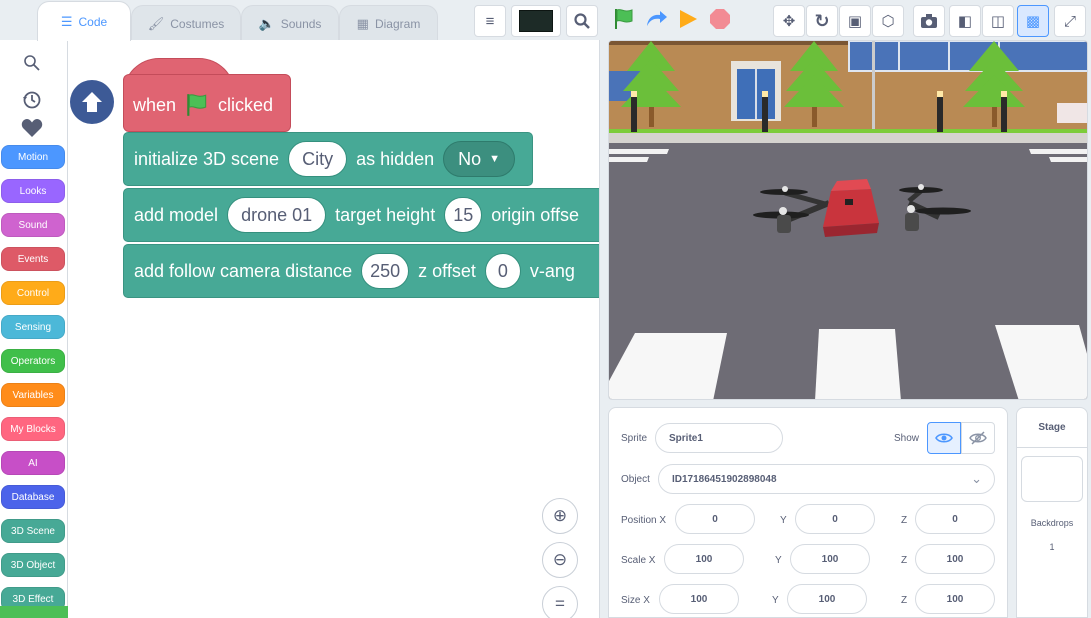  I want to click on stage-title: Stage, so click(1052, 428).